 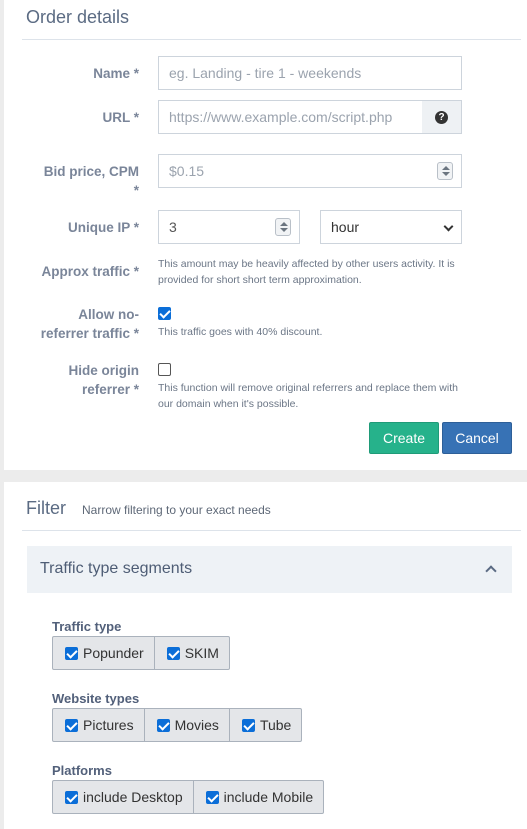 What do you see at coordinates (271, 530) in the screenshot?
I see `filter-divider` at bounding box center [271, 530].